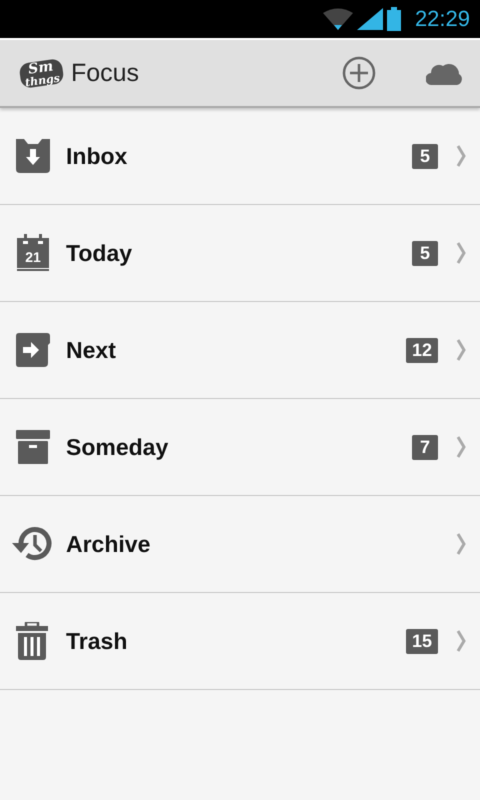  Describe the element at coordinates (240, 544) in the screenshot. I see `list-item: Archive` at that location.